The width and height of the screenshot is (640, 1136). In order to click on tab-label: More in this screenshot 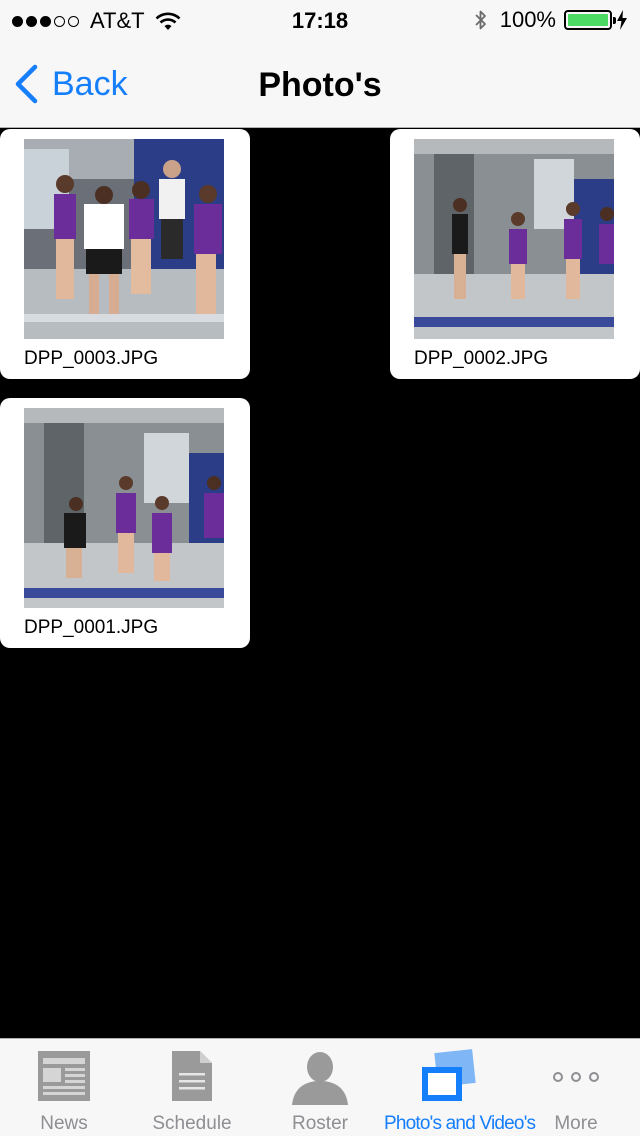, I will do `click(576, 1123)`.